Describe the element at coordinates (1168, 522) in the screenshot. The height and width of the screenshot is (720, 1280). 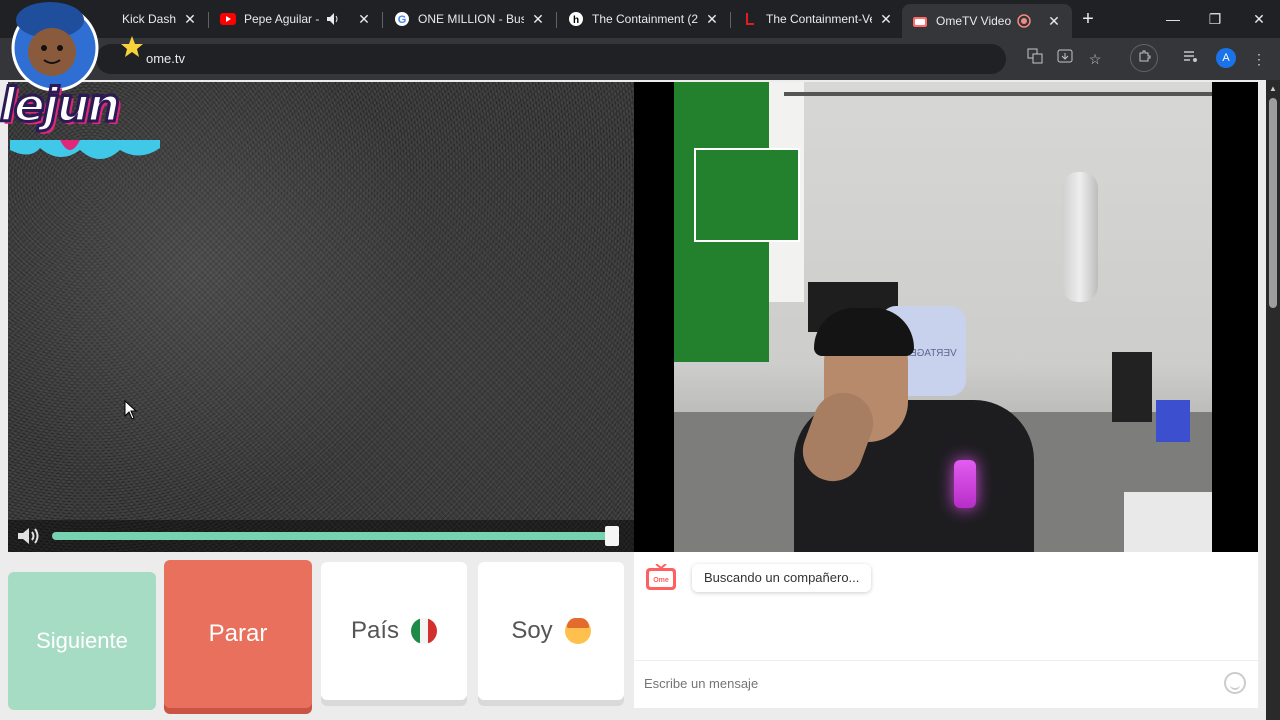
I see `bed` at that location.